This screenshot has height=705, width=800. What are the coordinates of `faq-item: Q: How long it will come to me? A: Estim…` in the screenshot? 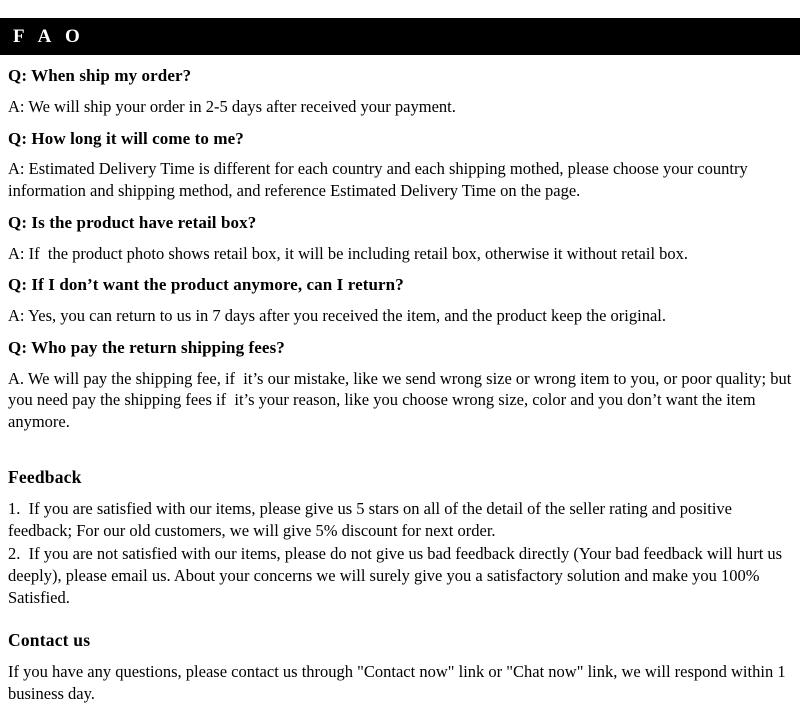 It's located at (400, 165).